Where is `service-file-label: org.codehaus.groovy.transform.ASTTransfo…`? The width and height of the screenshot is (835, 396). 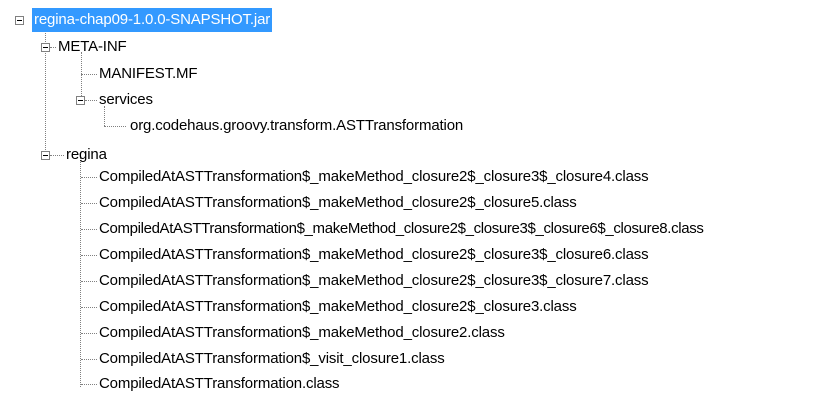
service-file-label: org.codehaus.groovy.transform.ASTTransfo… is located at coordinates (296, 126).